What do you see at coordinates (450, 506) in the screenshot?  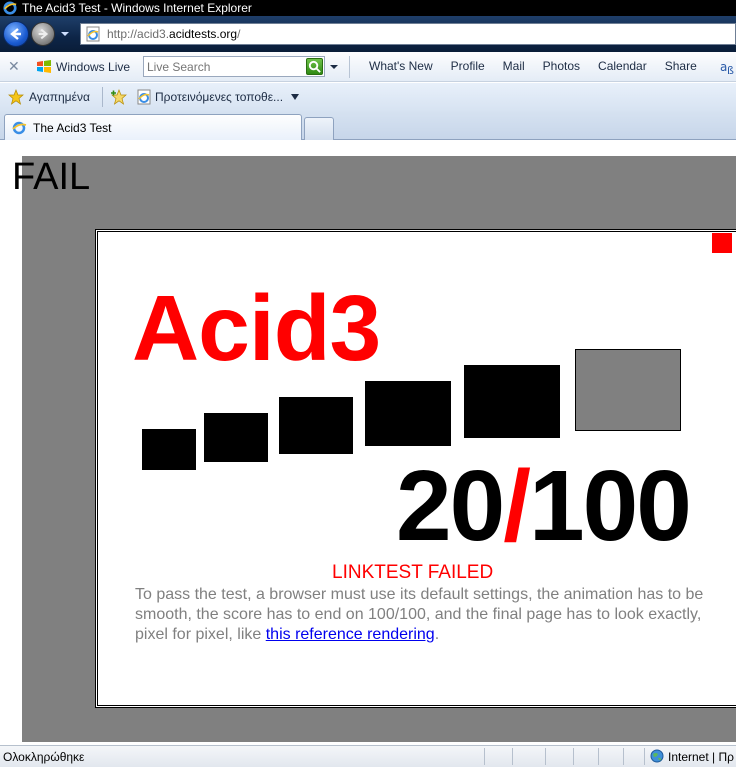 I see `score-value: 20` at bounding box center [450, 506].